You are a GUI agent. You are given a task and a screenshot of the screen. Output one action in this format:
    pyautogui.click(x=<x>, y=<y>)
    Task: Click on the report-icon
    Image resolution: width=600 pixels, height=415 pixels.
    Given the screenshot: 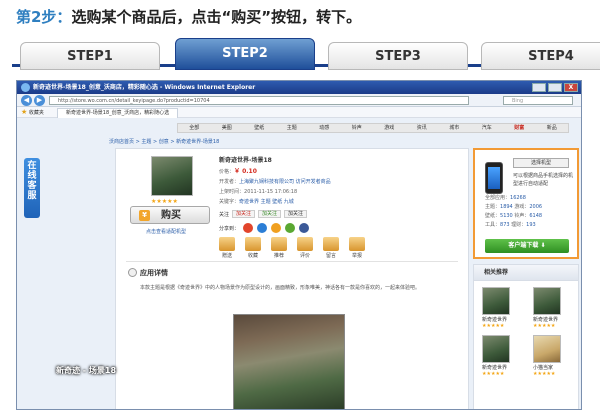 What is the action you would take?
    pyautogui.click(x=357, y=244)
    